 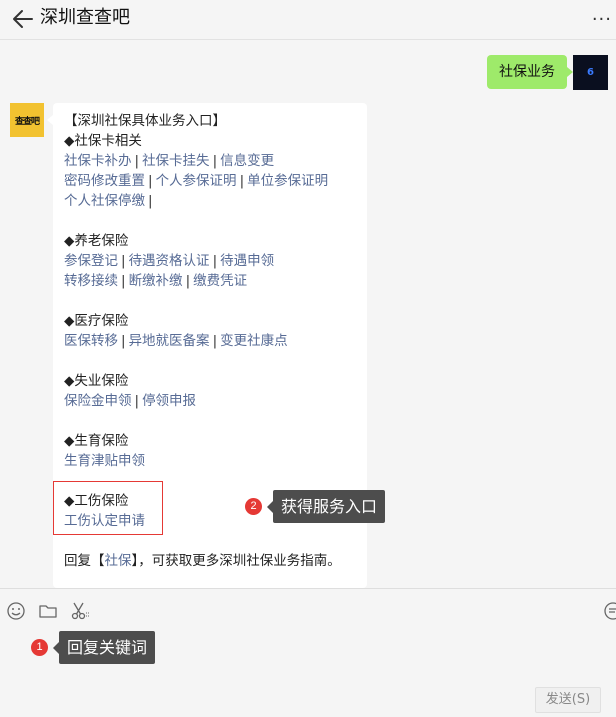 I want to click on service-link: 信息变更, so click(x=247, y=161).